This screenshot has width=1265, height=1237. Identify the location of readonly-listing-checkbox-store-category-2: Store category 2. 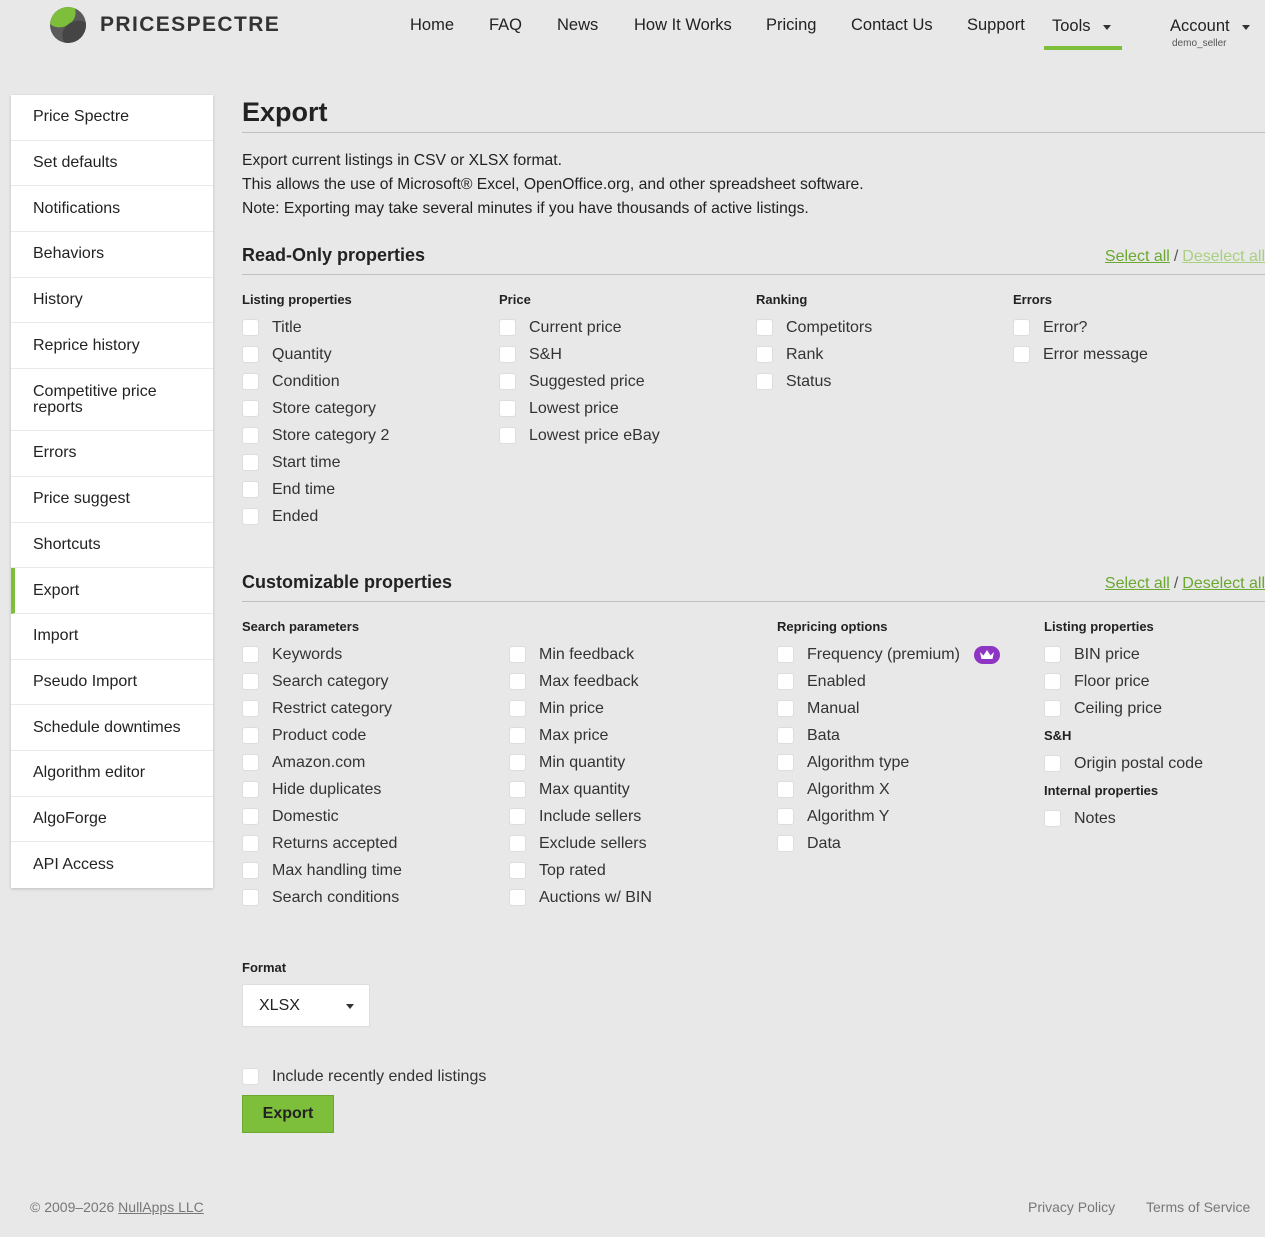
(315, 435).